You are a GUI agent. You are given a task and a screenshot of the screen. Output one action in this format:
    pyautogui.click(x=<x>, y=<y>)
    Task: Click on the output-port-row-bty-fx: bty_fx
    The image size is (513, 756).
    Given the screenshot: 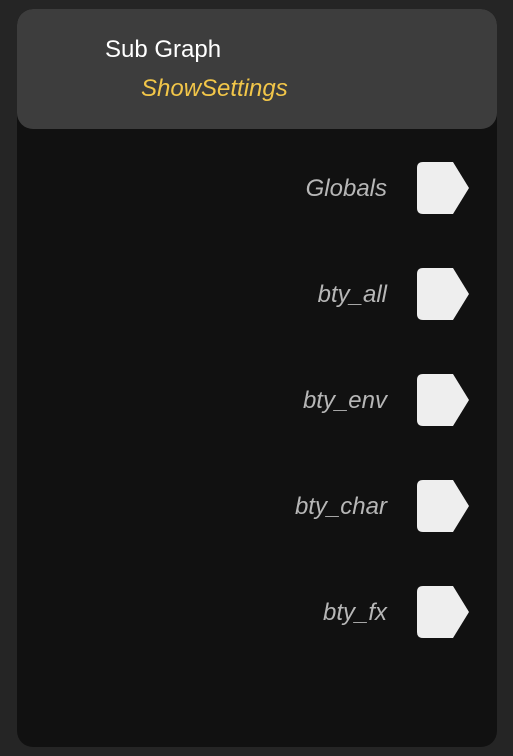 What is the action you would take?
    pyautogui.click(x=257, y=612)
    